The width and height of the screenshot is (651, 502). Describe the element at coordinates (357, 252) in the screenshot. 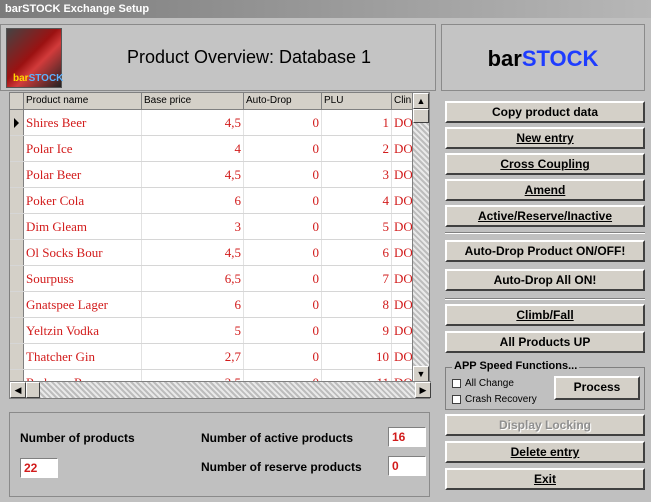

I see `cell-plu: 6` at that location.